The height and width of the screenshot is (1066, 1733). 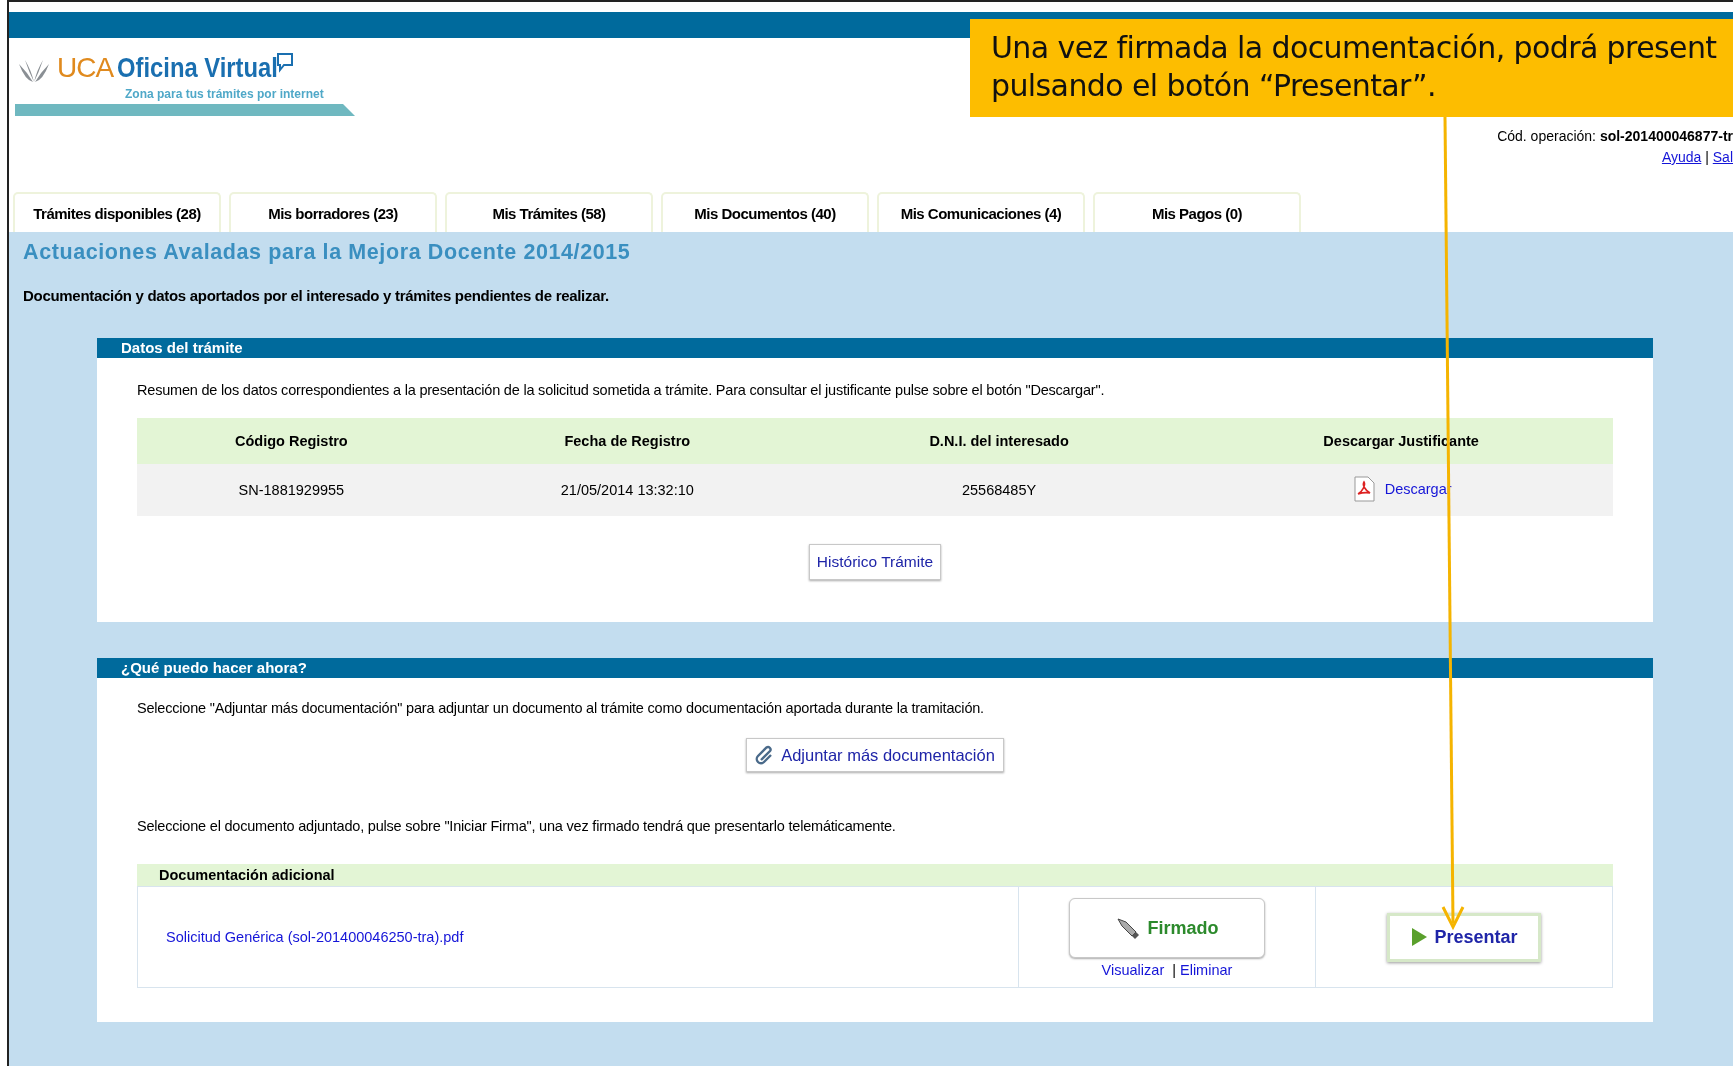 What do you see at coordinates (327, 252) in the screenshot?
I see `page-title: Actuaciones Avaladas para la Mejora Docente 2014/2015` at bounding box center [327, 252].